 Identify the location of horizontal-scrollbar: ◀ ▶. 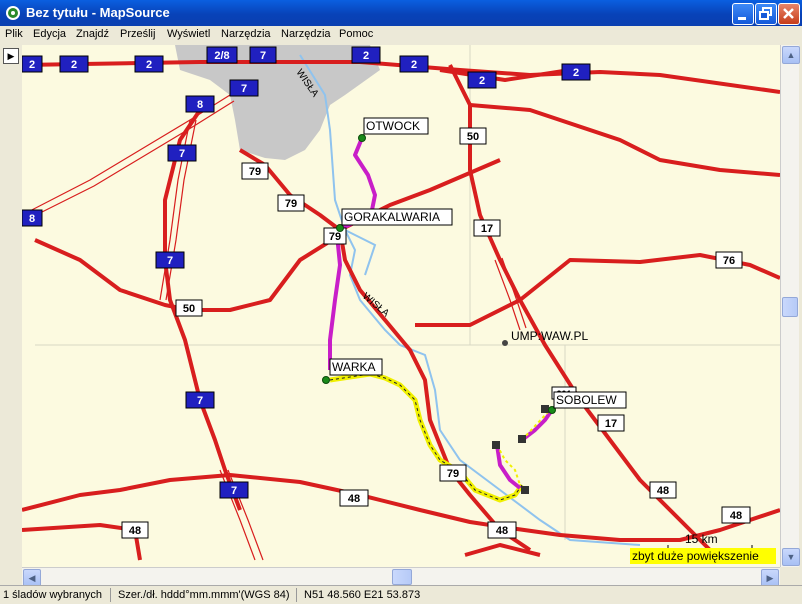
(401, 577).